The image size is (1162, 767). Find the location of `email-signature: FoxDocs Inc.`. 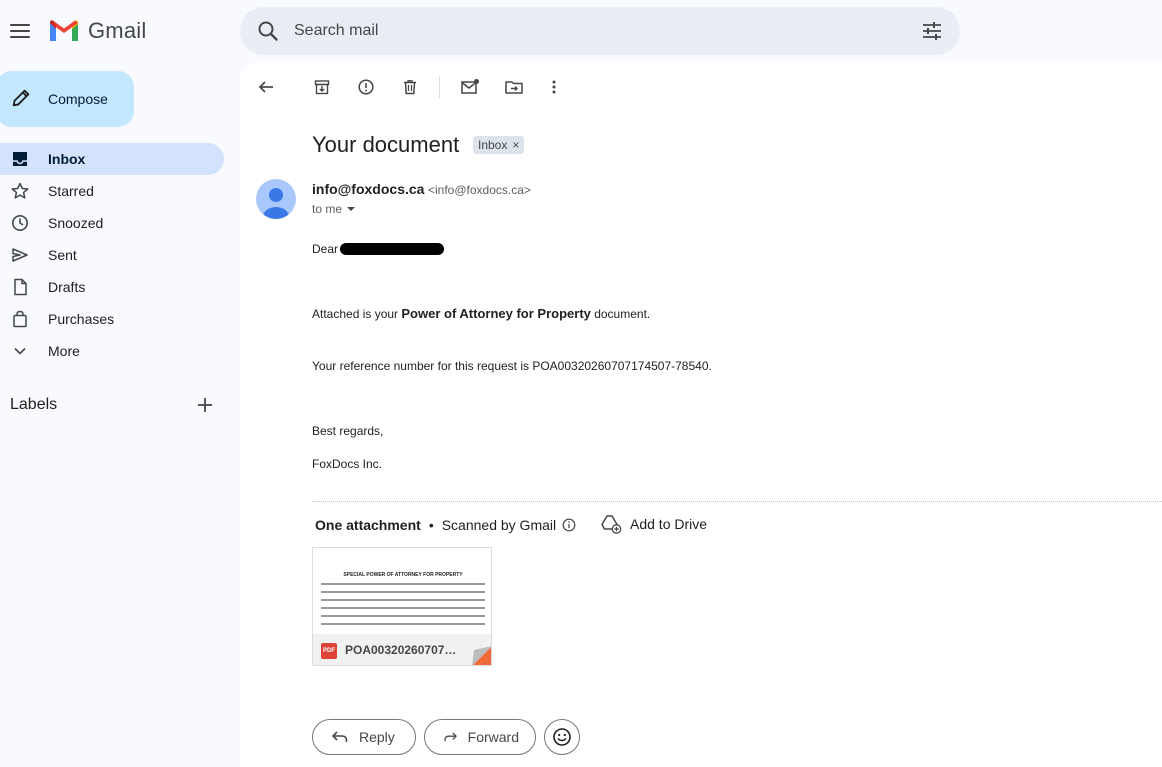

email-signature: FoxDocs Inc. is located at coordinates (347, 464).